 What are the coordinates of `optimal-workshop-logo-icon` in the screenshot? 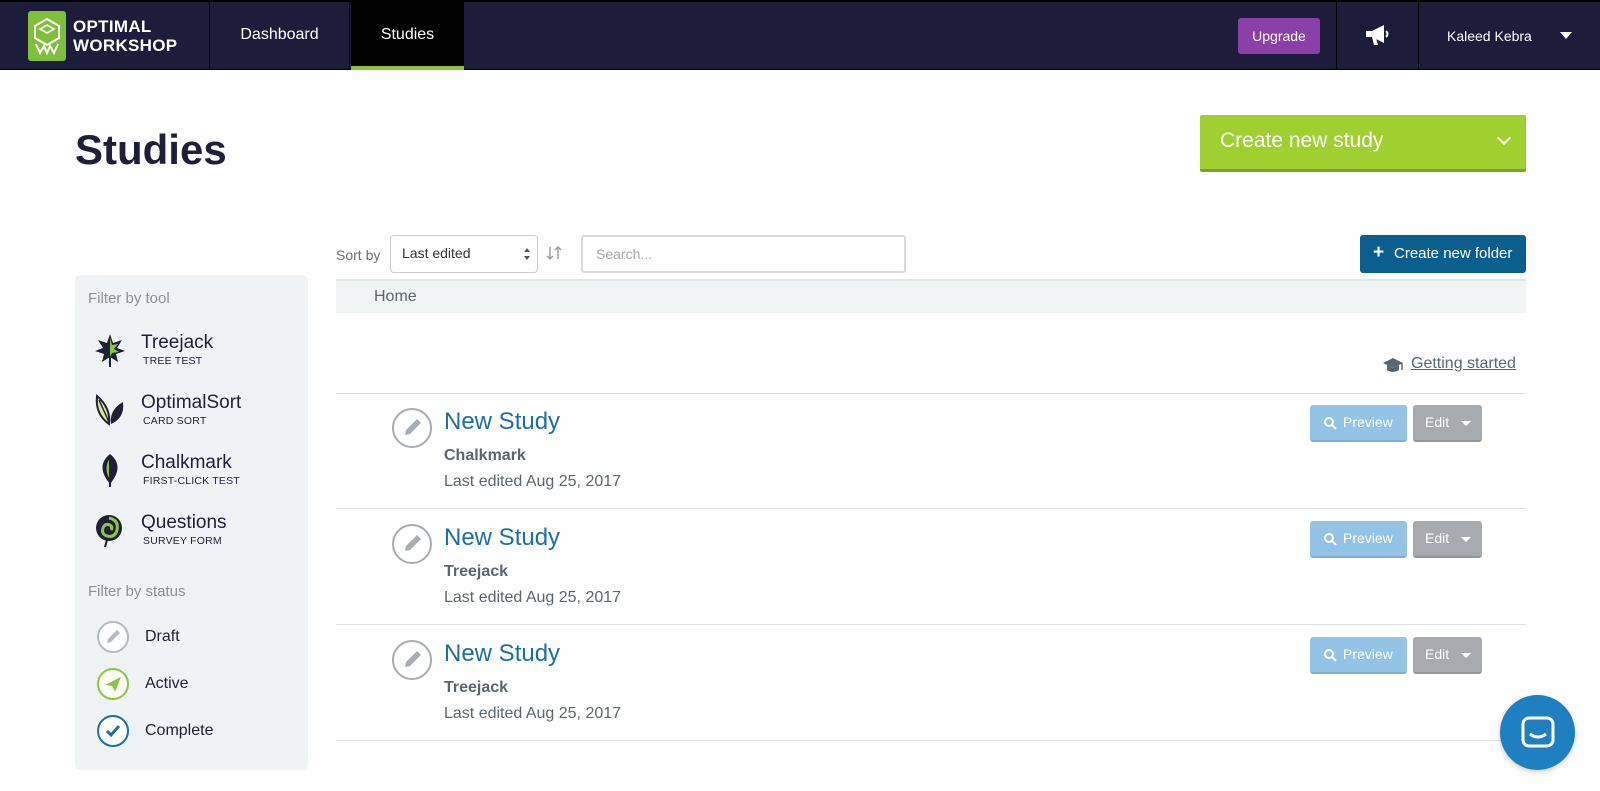 It's located at (47, 36).